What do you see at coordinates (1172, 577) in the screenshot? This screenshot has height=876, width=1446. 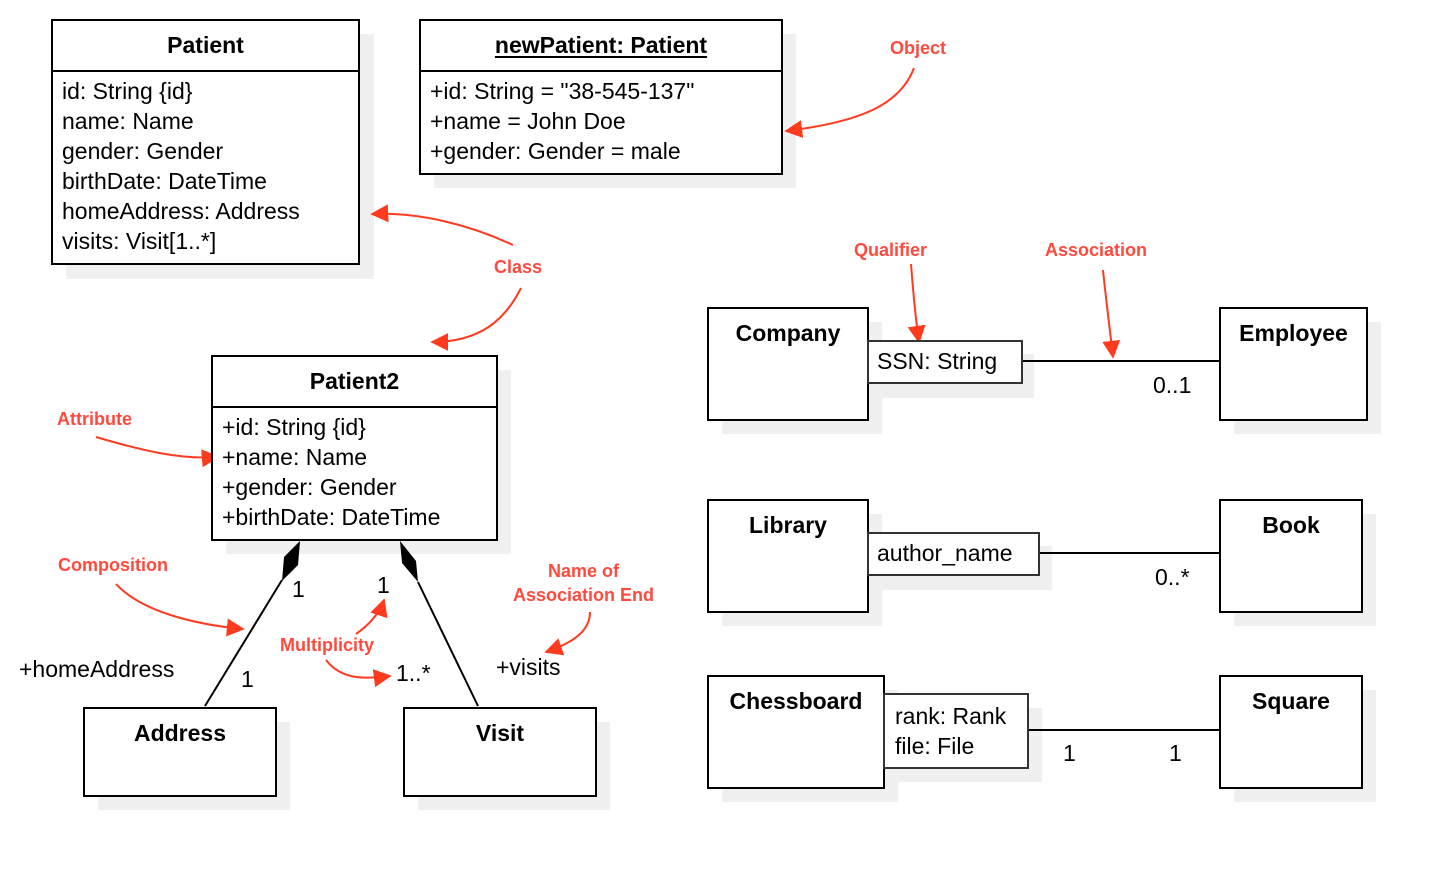 I see `multiplicity-book: 0..*` at bounding box center [1172, 577].